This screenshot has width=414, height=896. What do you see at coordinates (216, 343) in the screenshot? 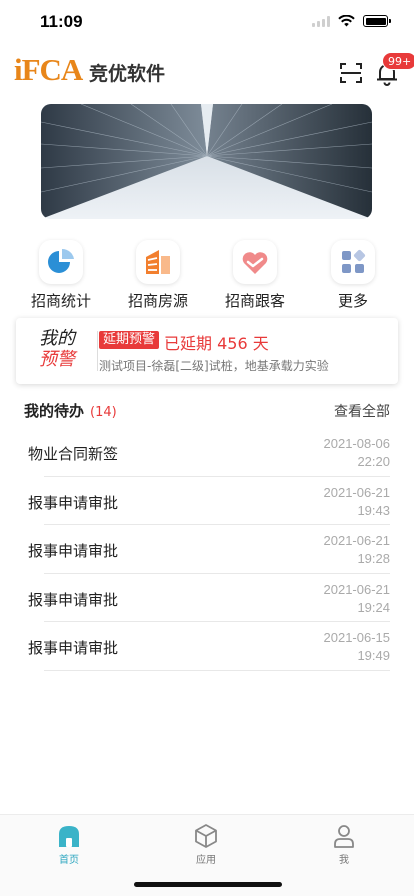
I see `warning-status: 已延期 456 天` at bounding box center [216, 343].